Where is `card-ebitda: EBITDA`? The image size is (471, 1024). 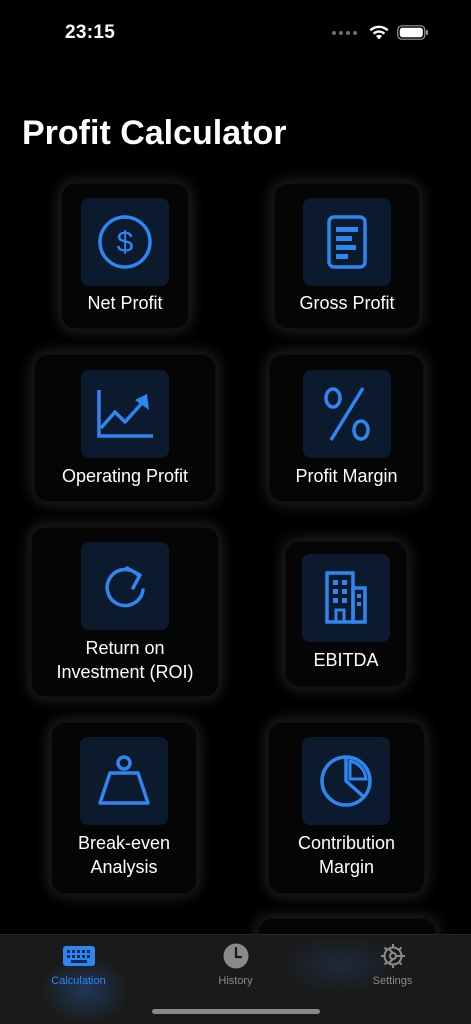
card-ebitda: EBITDA is located at coordinates (346, 614).